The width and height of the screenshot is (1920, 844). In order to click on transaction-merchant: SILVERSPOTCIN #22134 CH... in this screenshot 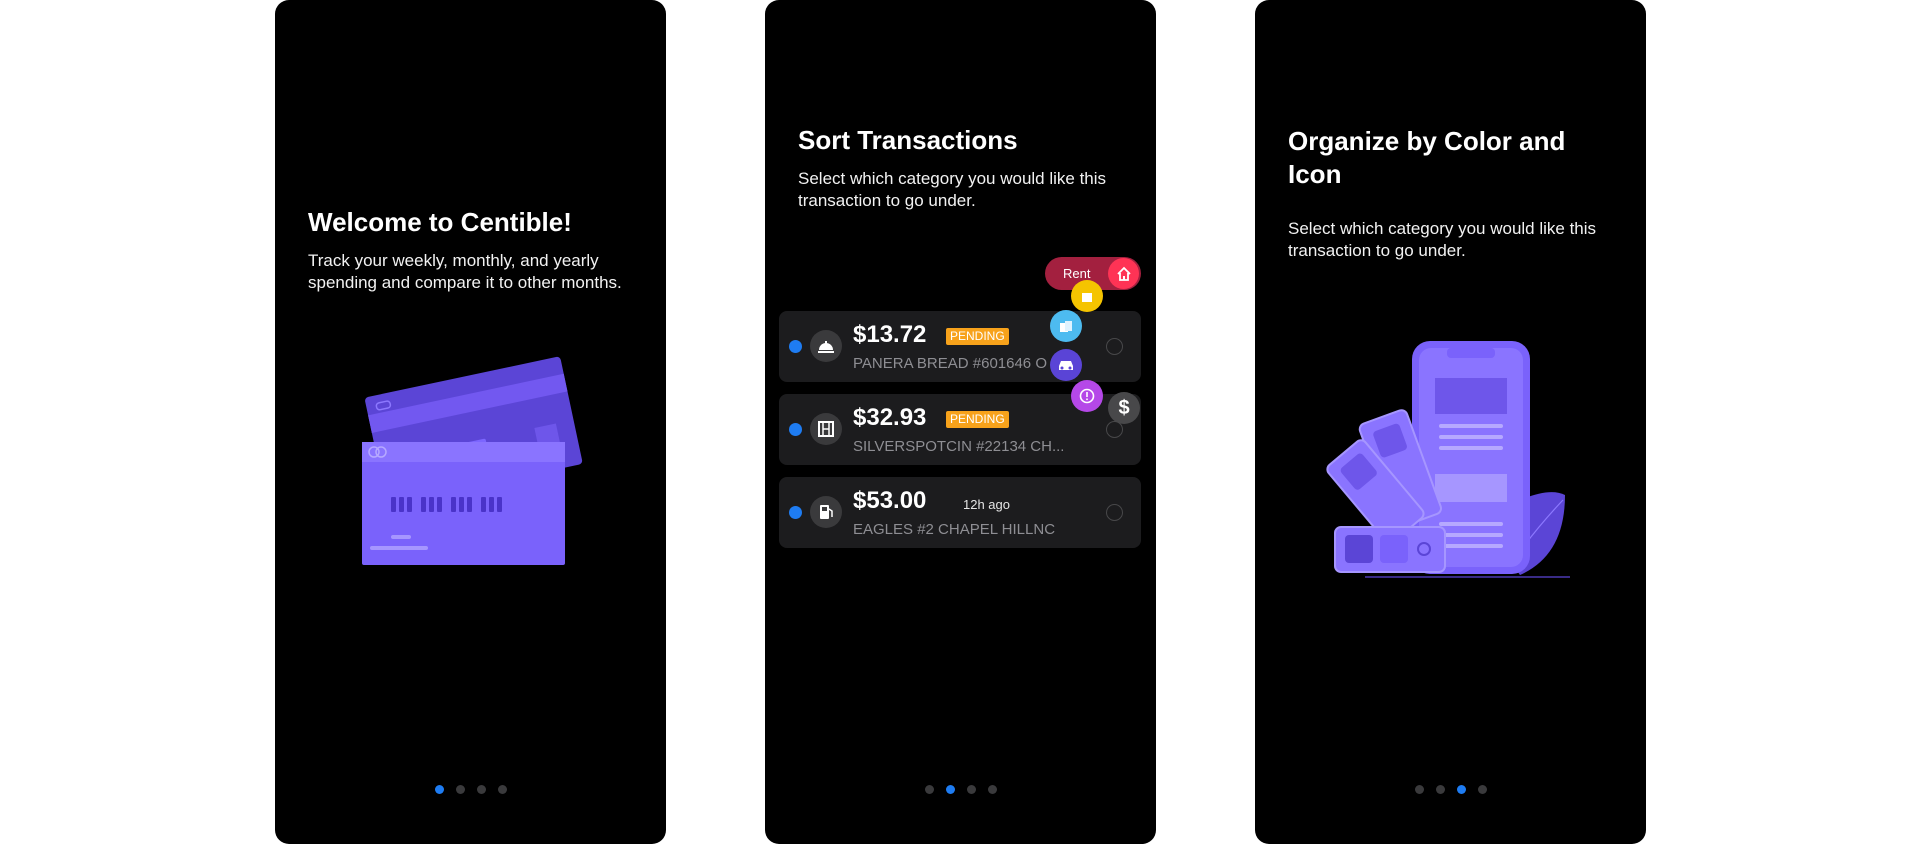, I will do `click(958, 446)`.